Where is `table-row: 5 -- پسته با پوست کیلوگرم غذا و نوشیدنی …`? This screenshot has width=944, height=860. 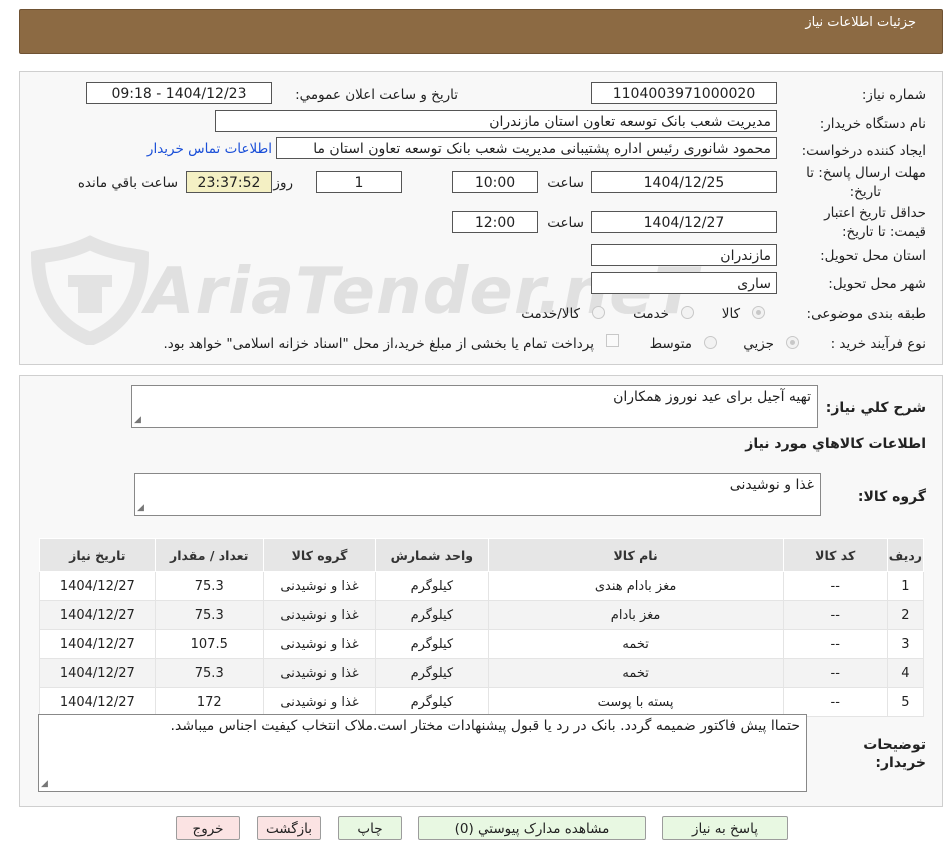
table-row: 5 -- پسته با پوست کیلوگرم غذا و نوشیدنی … is located at coordinates (482, 702).